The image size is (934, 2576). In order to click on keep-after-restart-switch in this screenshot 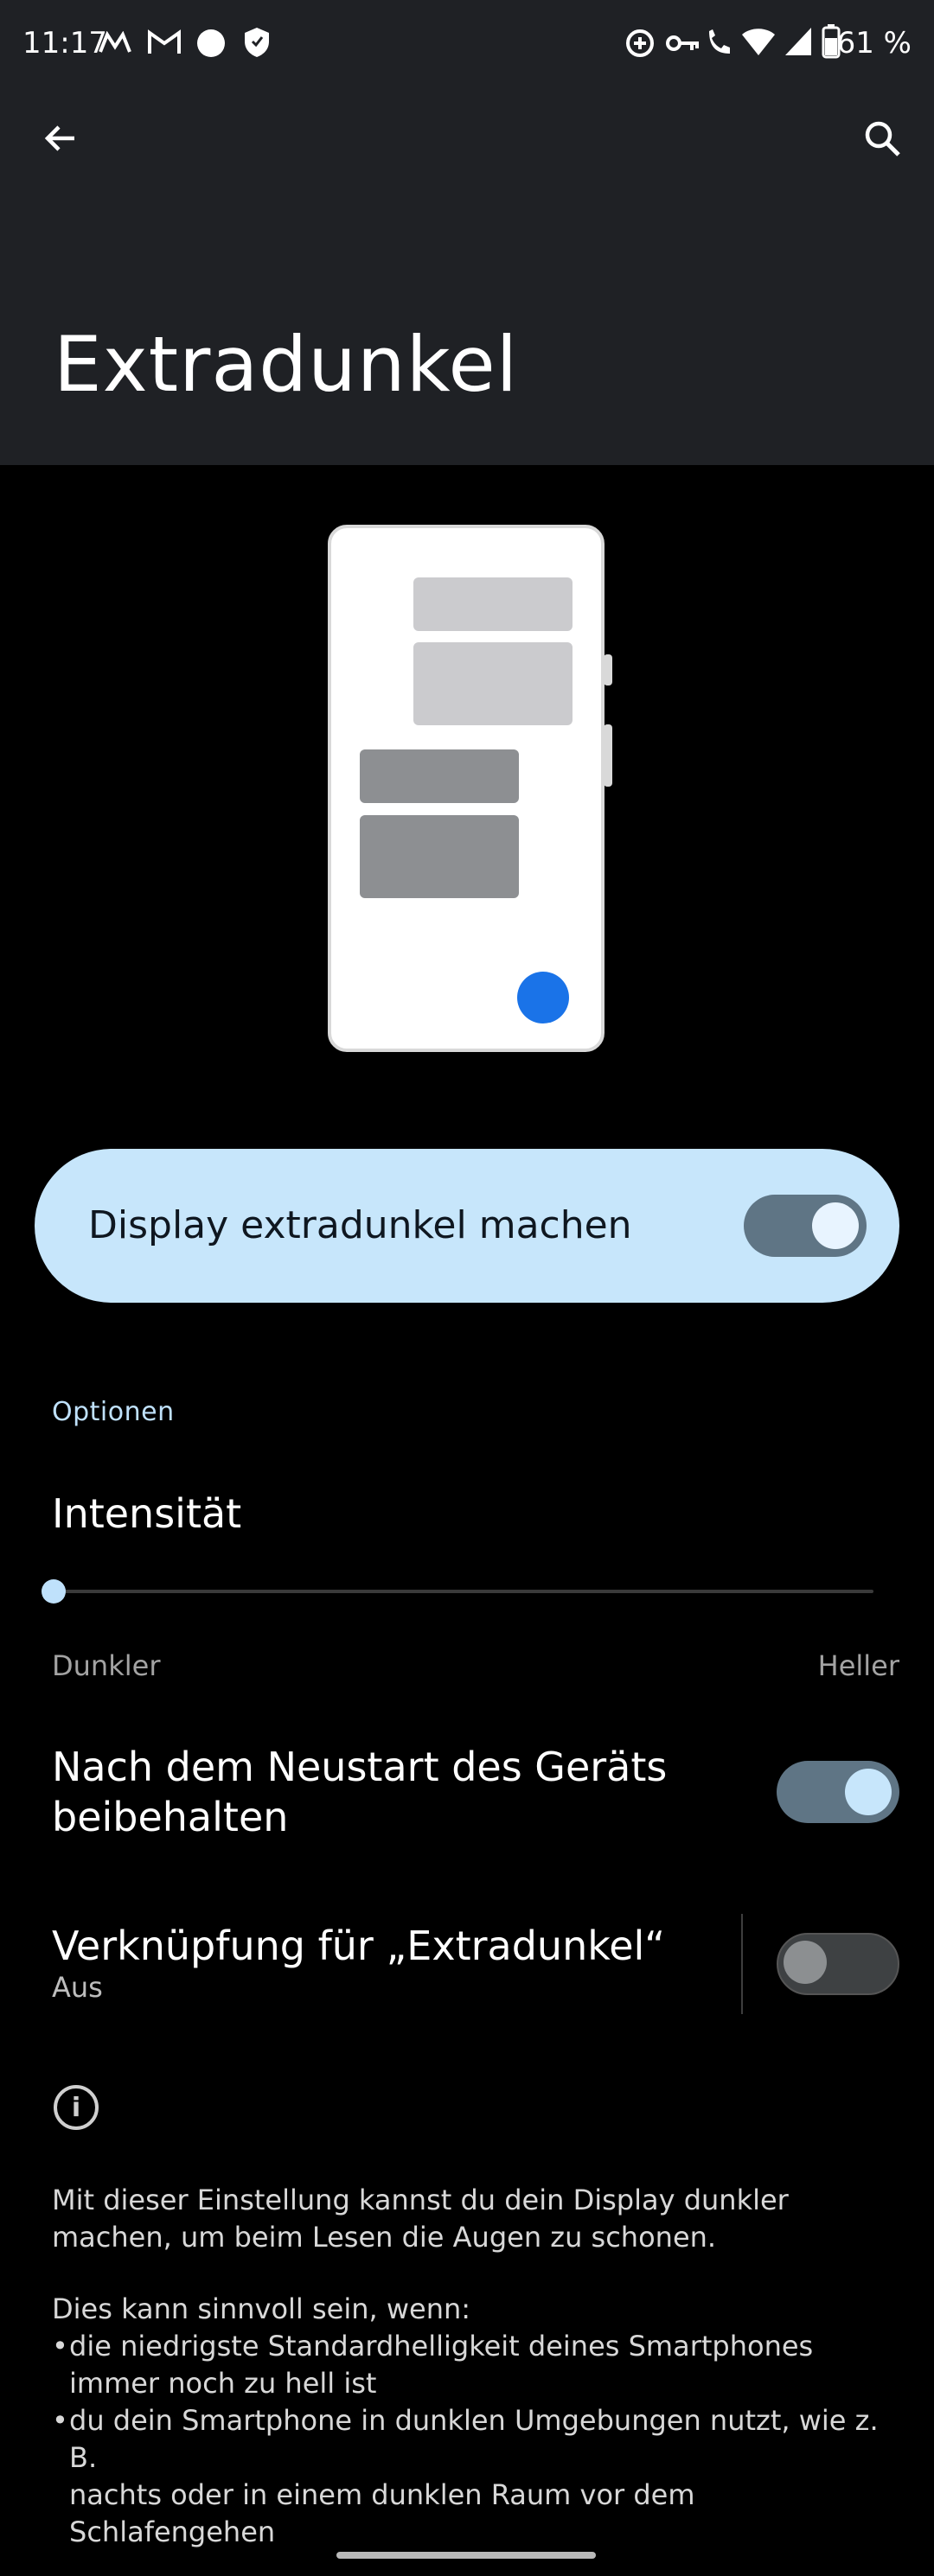, I will do `click(838, 1792)`.